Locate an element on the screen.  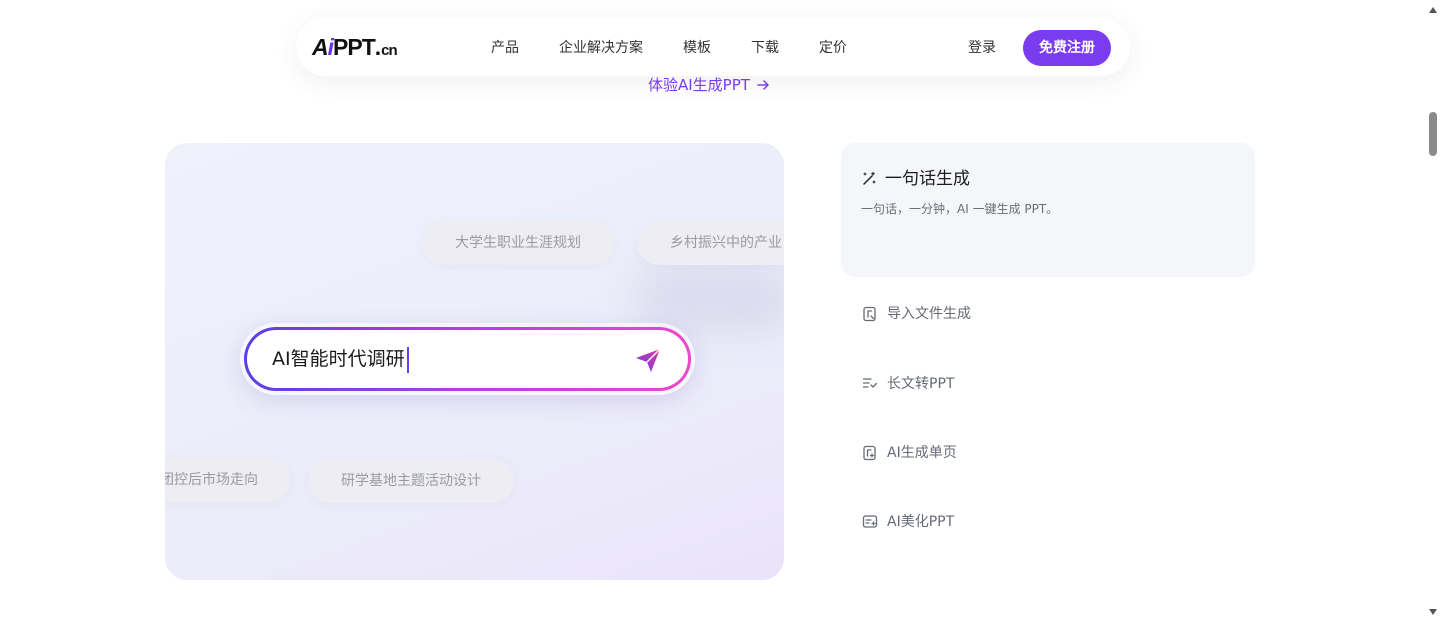
feature-beautify: AI美化PPT is located at coordinates (908, 522).